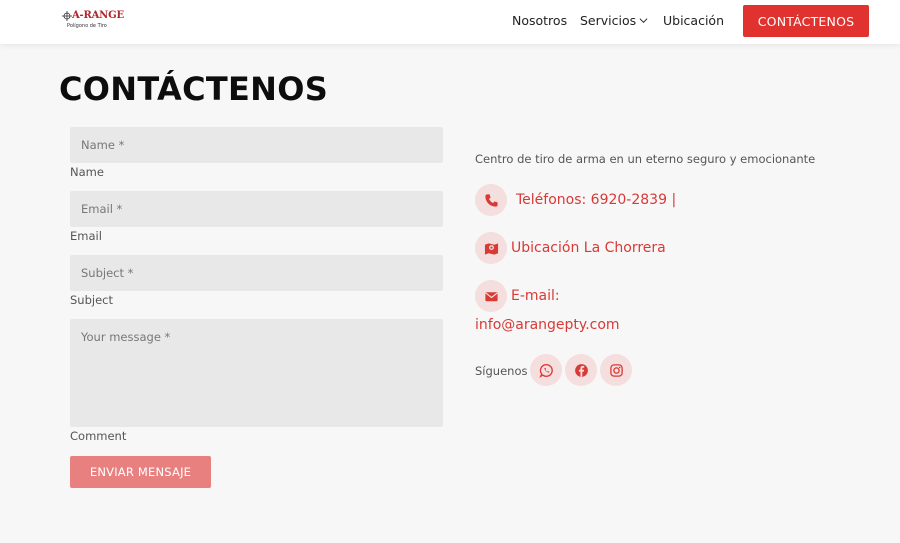 Image resolution: width=900 pixels, height=543 pixels. What do you see at coordinates (194, 89) in the screenshot?
I see `page-title: CONTÁCTENOS` at bounding box center [194, 89].